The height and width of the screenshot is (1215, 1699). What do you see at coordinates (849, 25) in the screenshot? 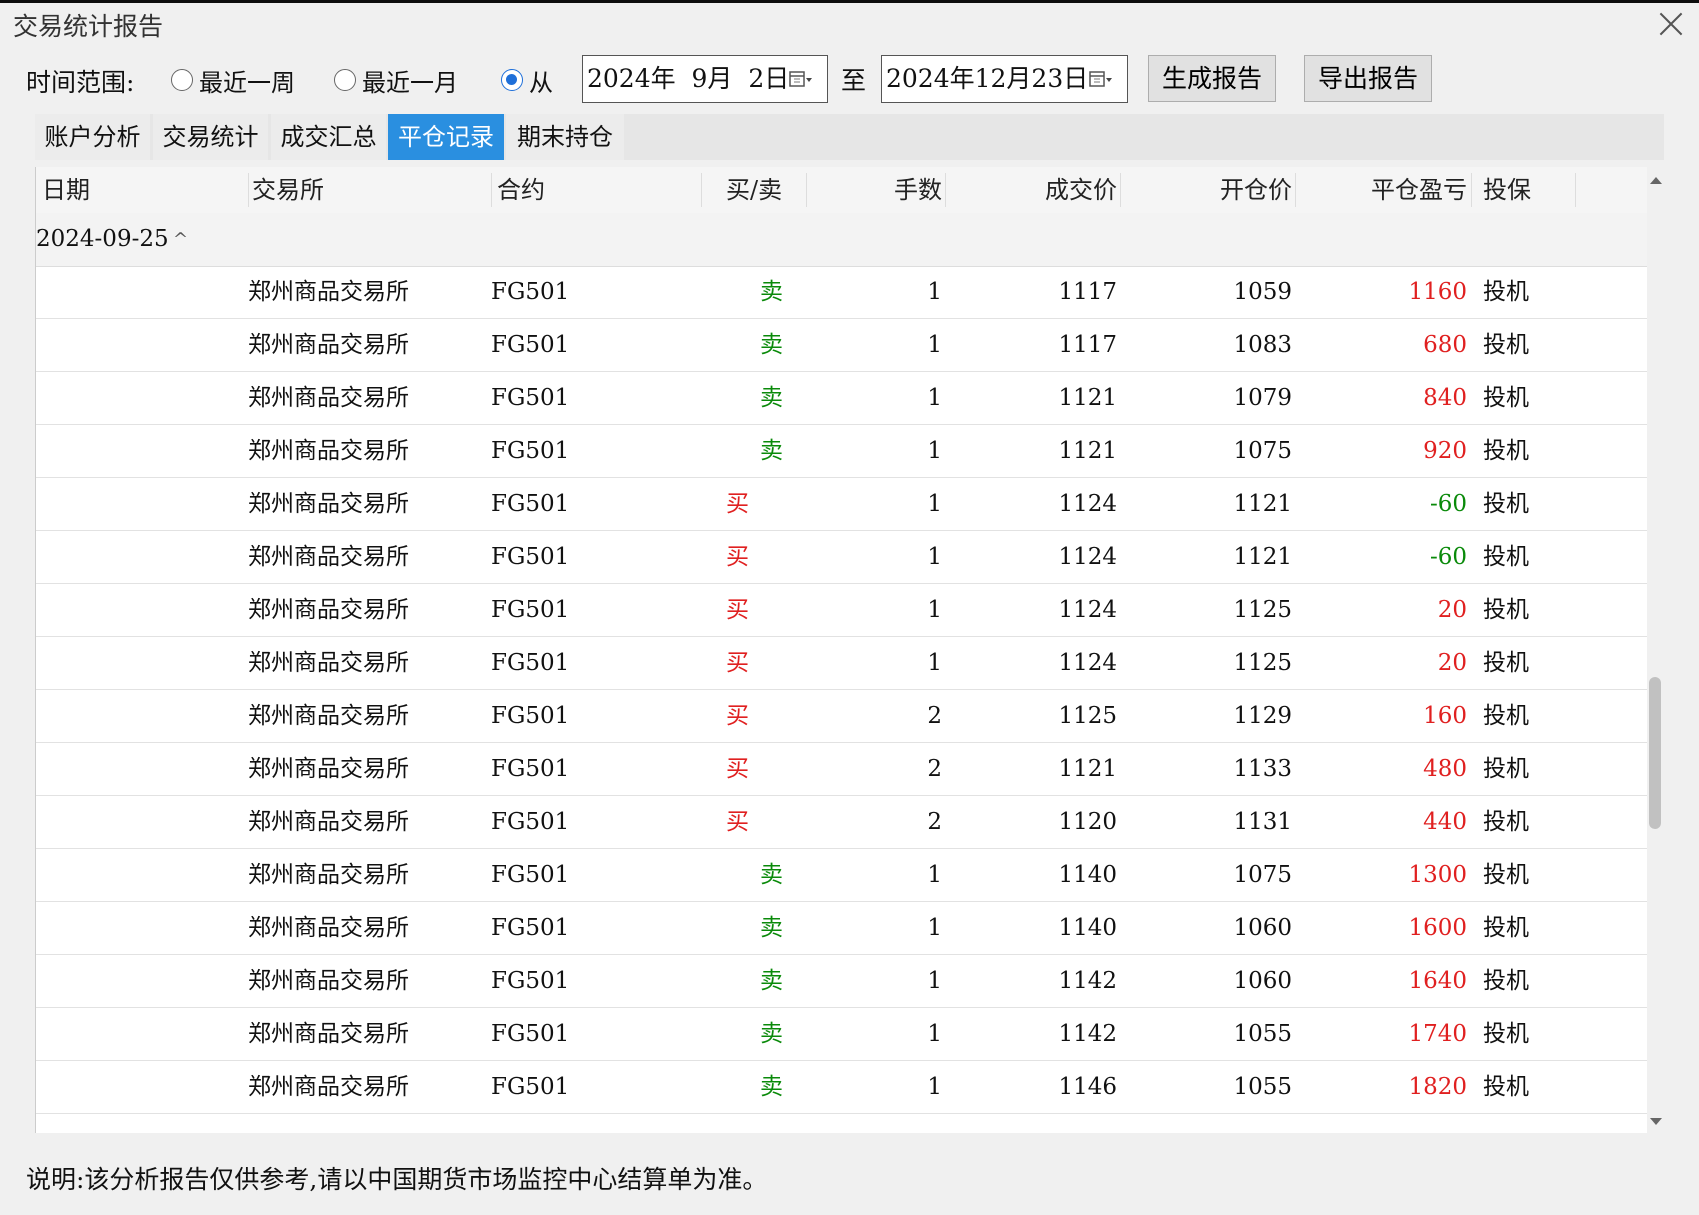
I see `title-bar: 交易统计报告` at bounding box center [849, 25].